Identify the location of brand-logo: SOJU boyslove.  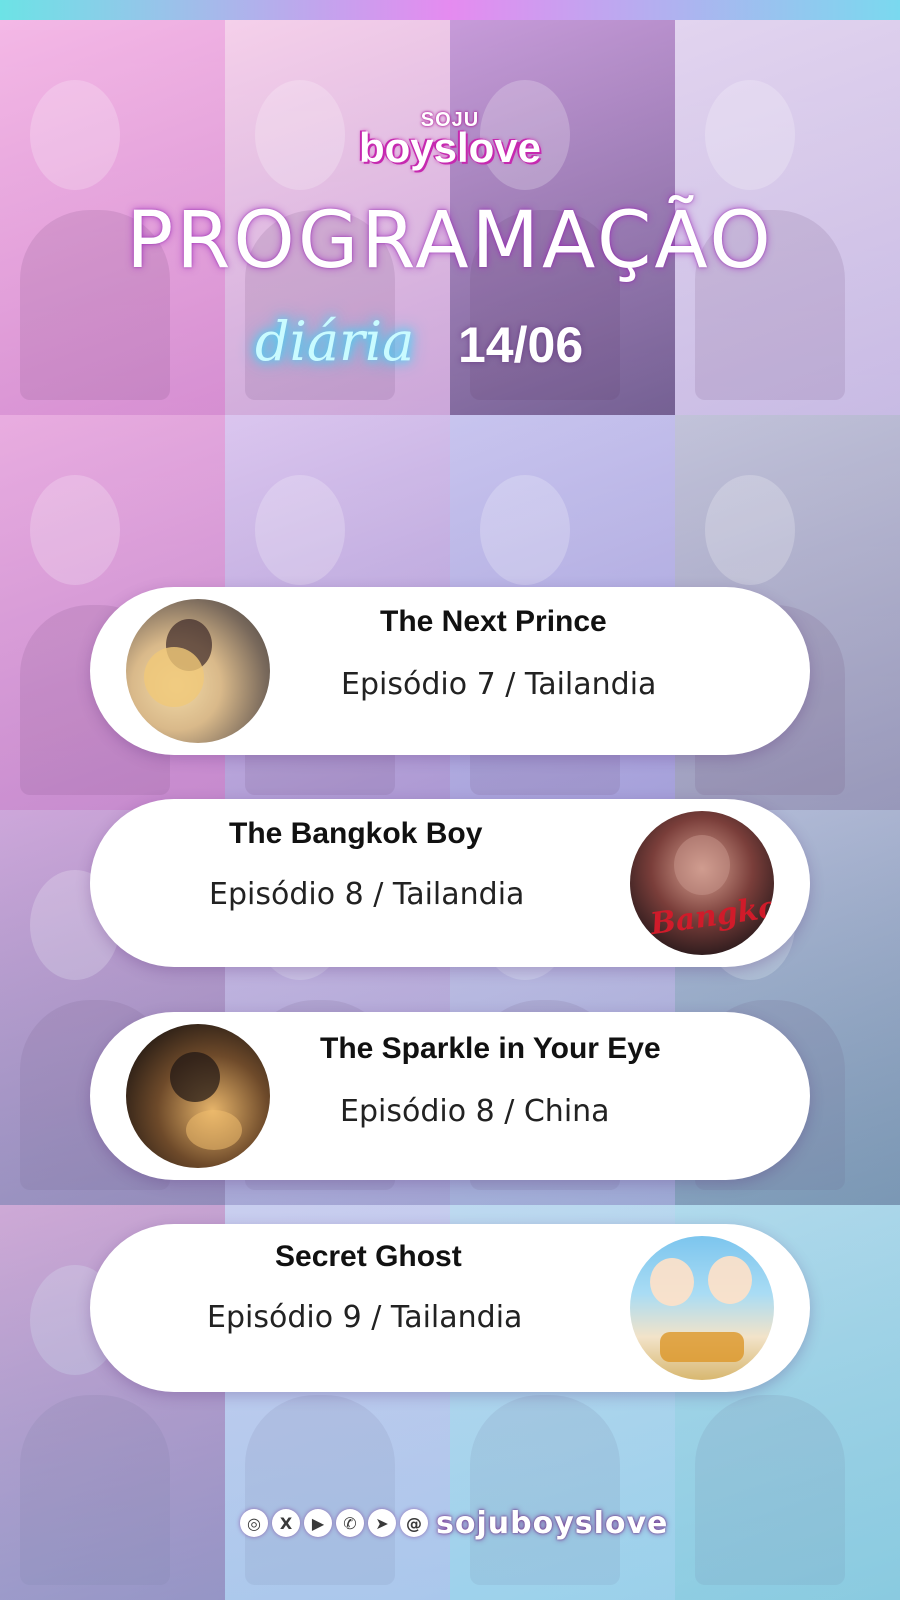
(450, 140).